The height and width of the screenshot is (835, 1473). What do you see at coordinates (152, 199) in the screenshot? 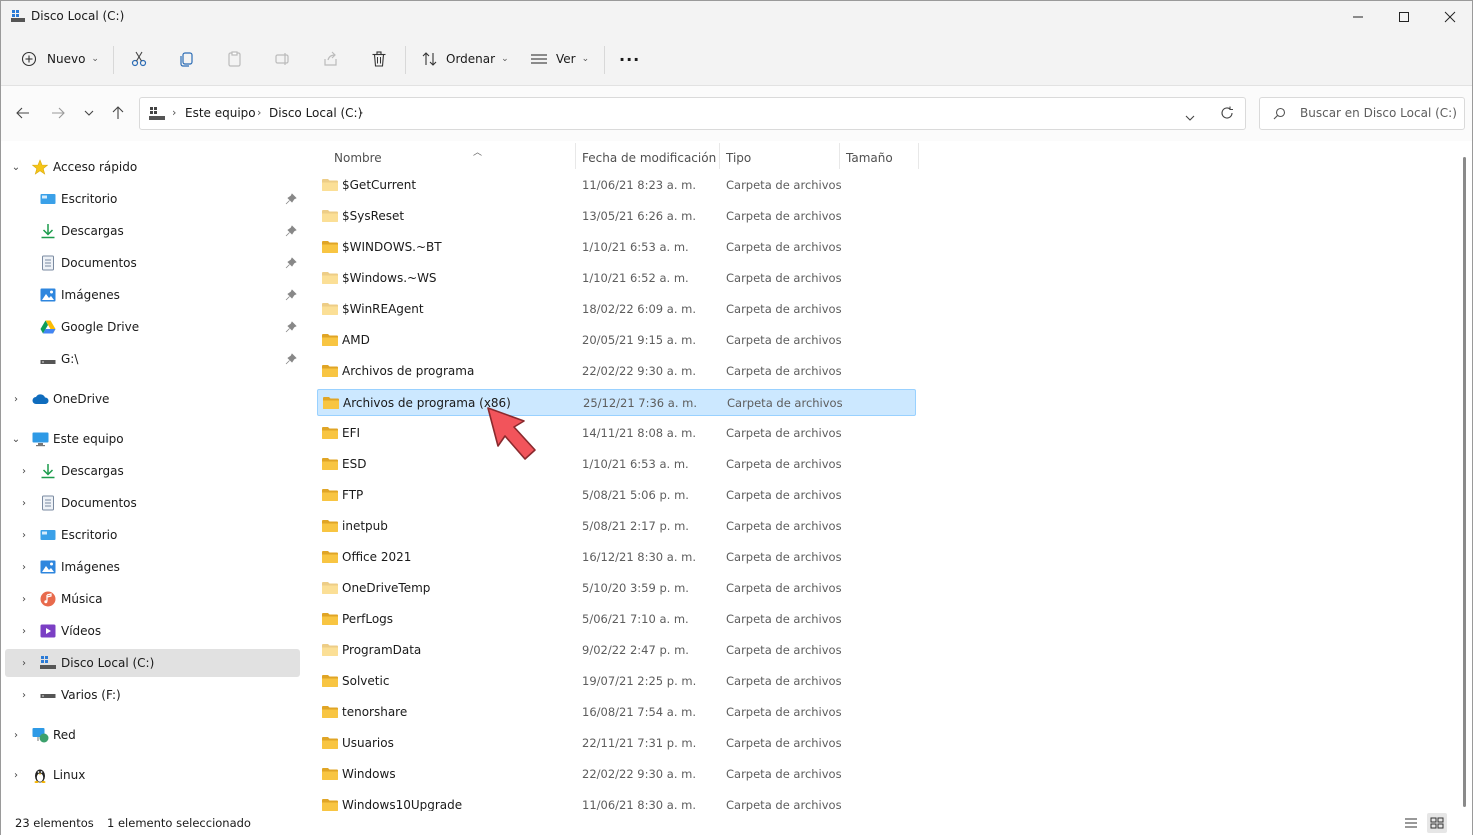
I see `sidebar-item-desktop: Escritorio` at bounding box center [152, 199].